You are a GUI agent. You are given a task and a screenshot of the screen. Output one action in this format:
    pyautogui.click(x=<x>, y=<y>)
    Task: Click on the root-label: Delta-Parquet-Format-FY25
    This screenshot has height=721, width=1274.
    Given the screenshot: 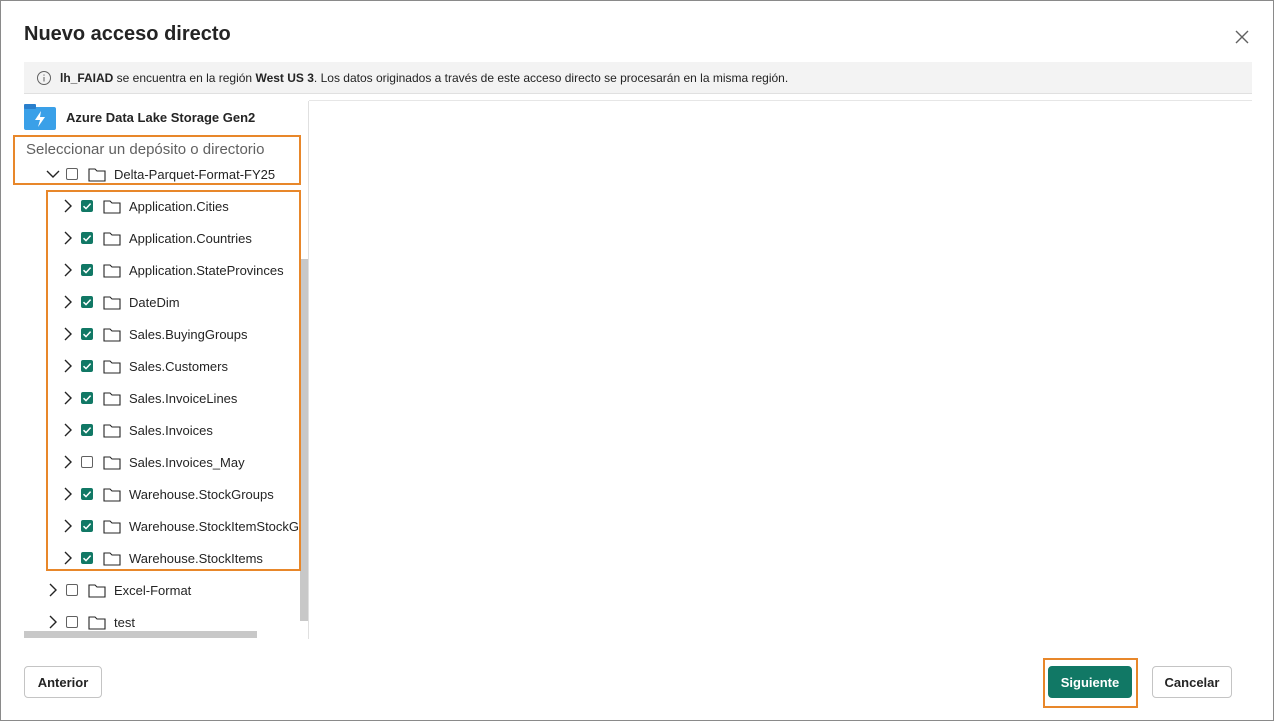 What is the action you would take?
    pyautogui.click(x=195, y=174)
    